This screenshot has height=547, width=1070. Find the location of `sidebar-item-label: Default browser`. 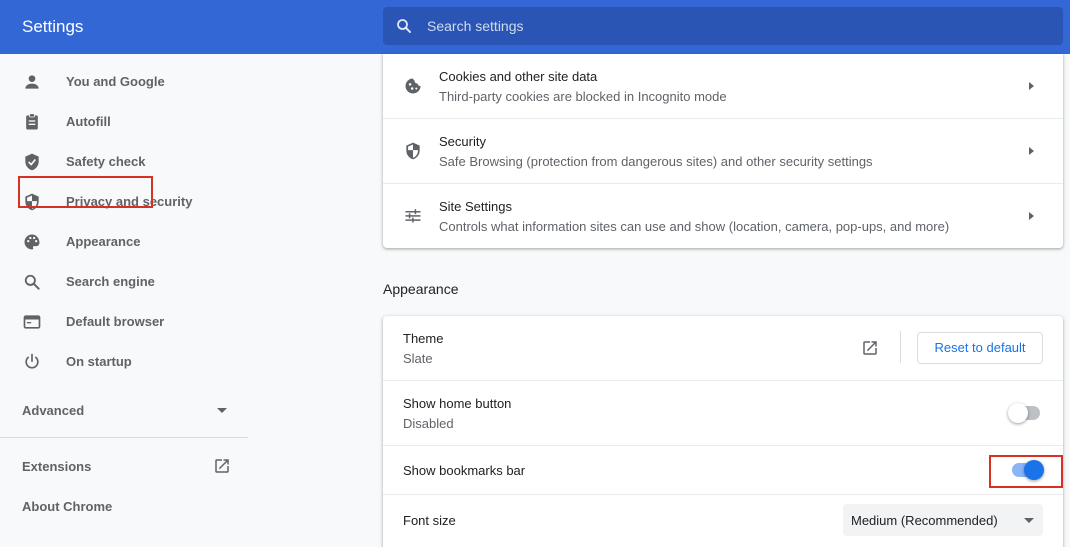

sidebar-item-label: Default browser is located at coordinates (115, 321).